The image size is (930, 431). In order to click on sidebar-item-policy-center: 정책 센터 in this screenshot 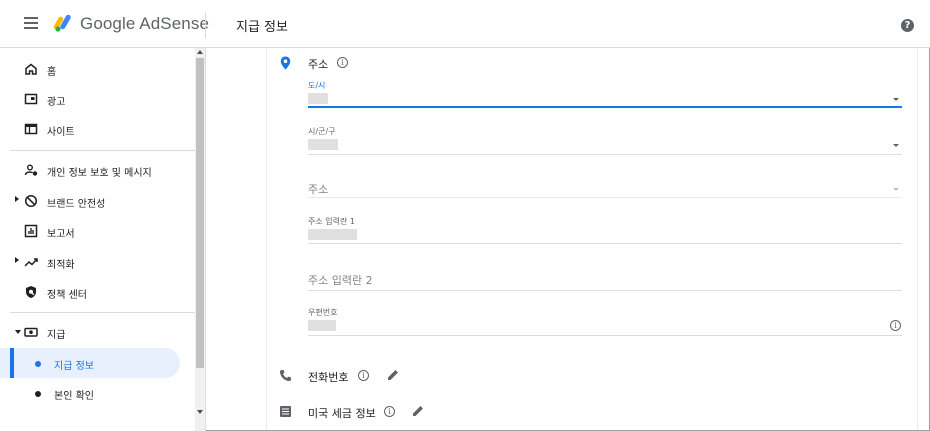, I will do `click(97, 292)`.